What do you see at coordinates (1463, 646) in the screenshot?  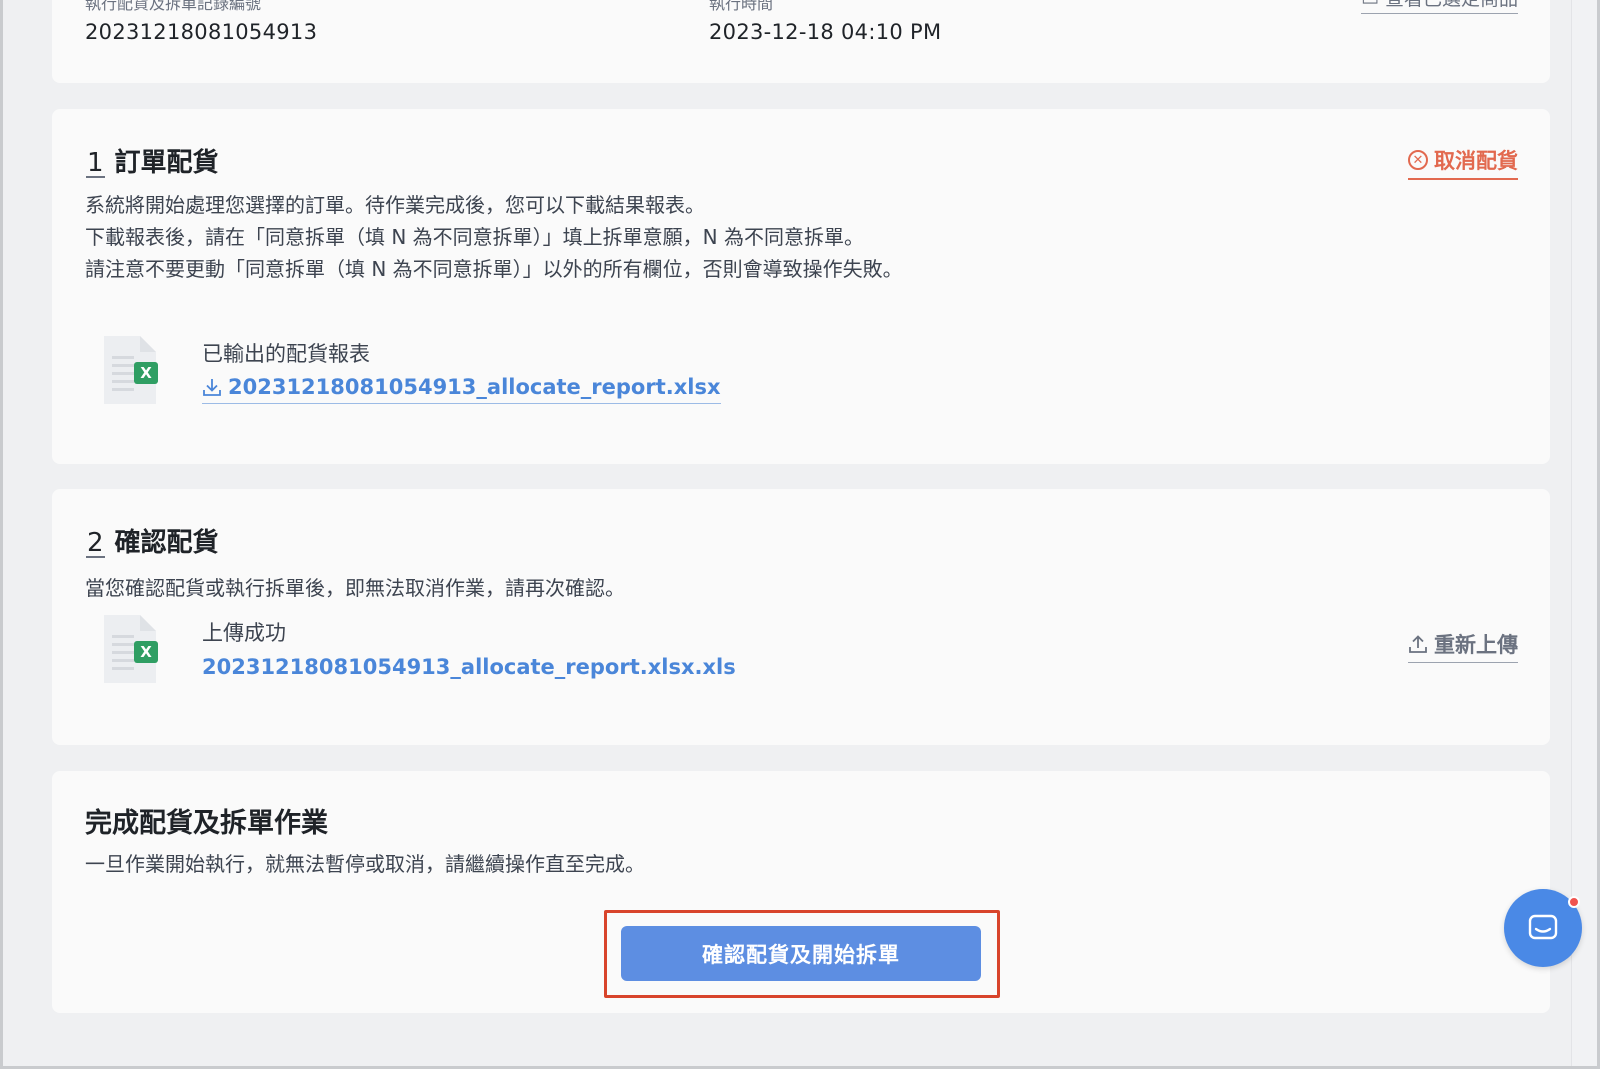 I see `reupload-link: 重新上傳` at bounding box center [1463, 646].